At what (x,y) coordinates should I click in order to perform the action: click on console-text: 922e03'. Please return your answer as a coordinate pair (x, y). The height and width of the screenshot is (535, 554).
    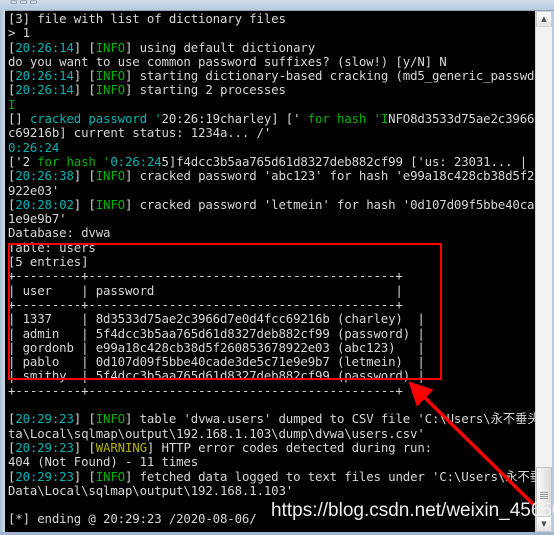
    Looking at the image, I should click on (34, 190).